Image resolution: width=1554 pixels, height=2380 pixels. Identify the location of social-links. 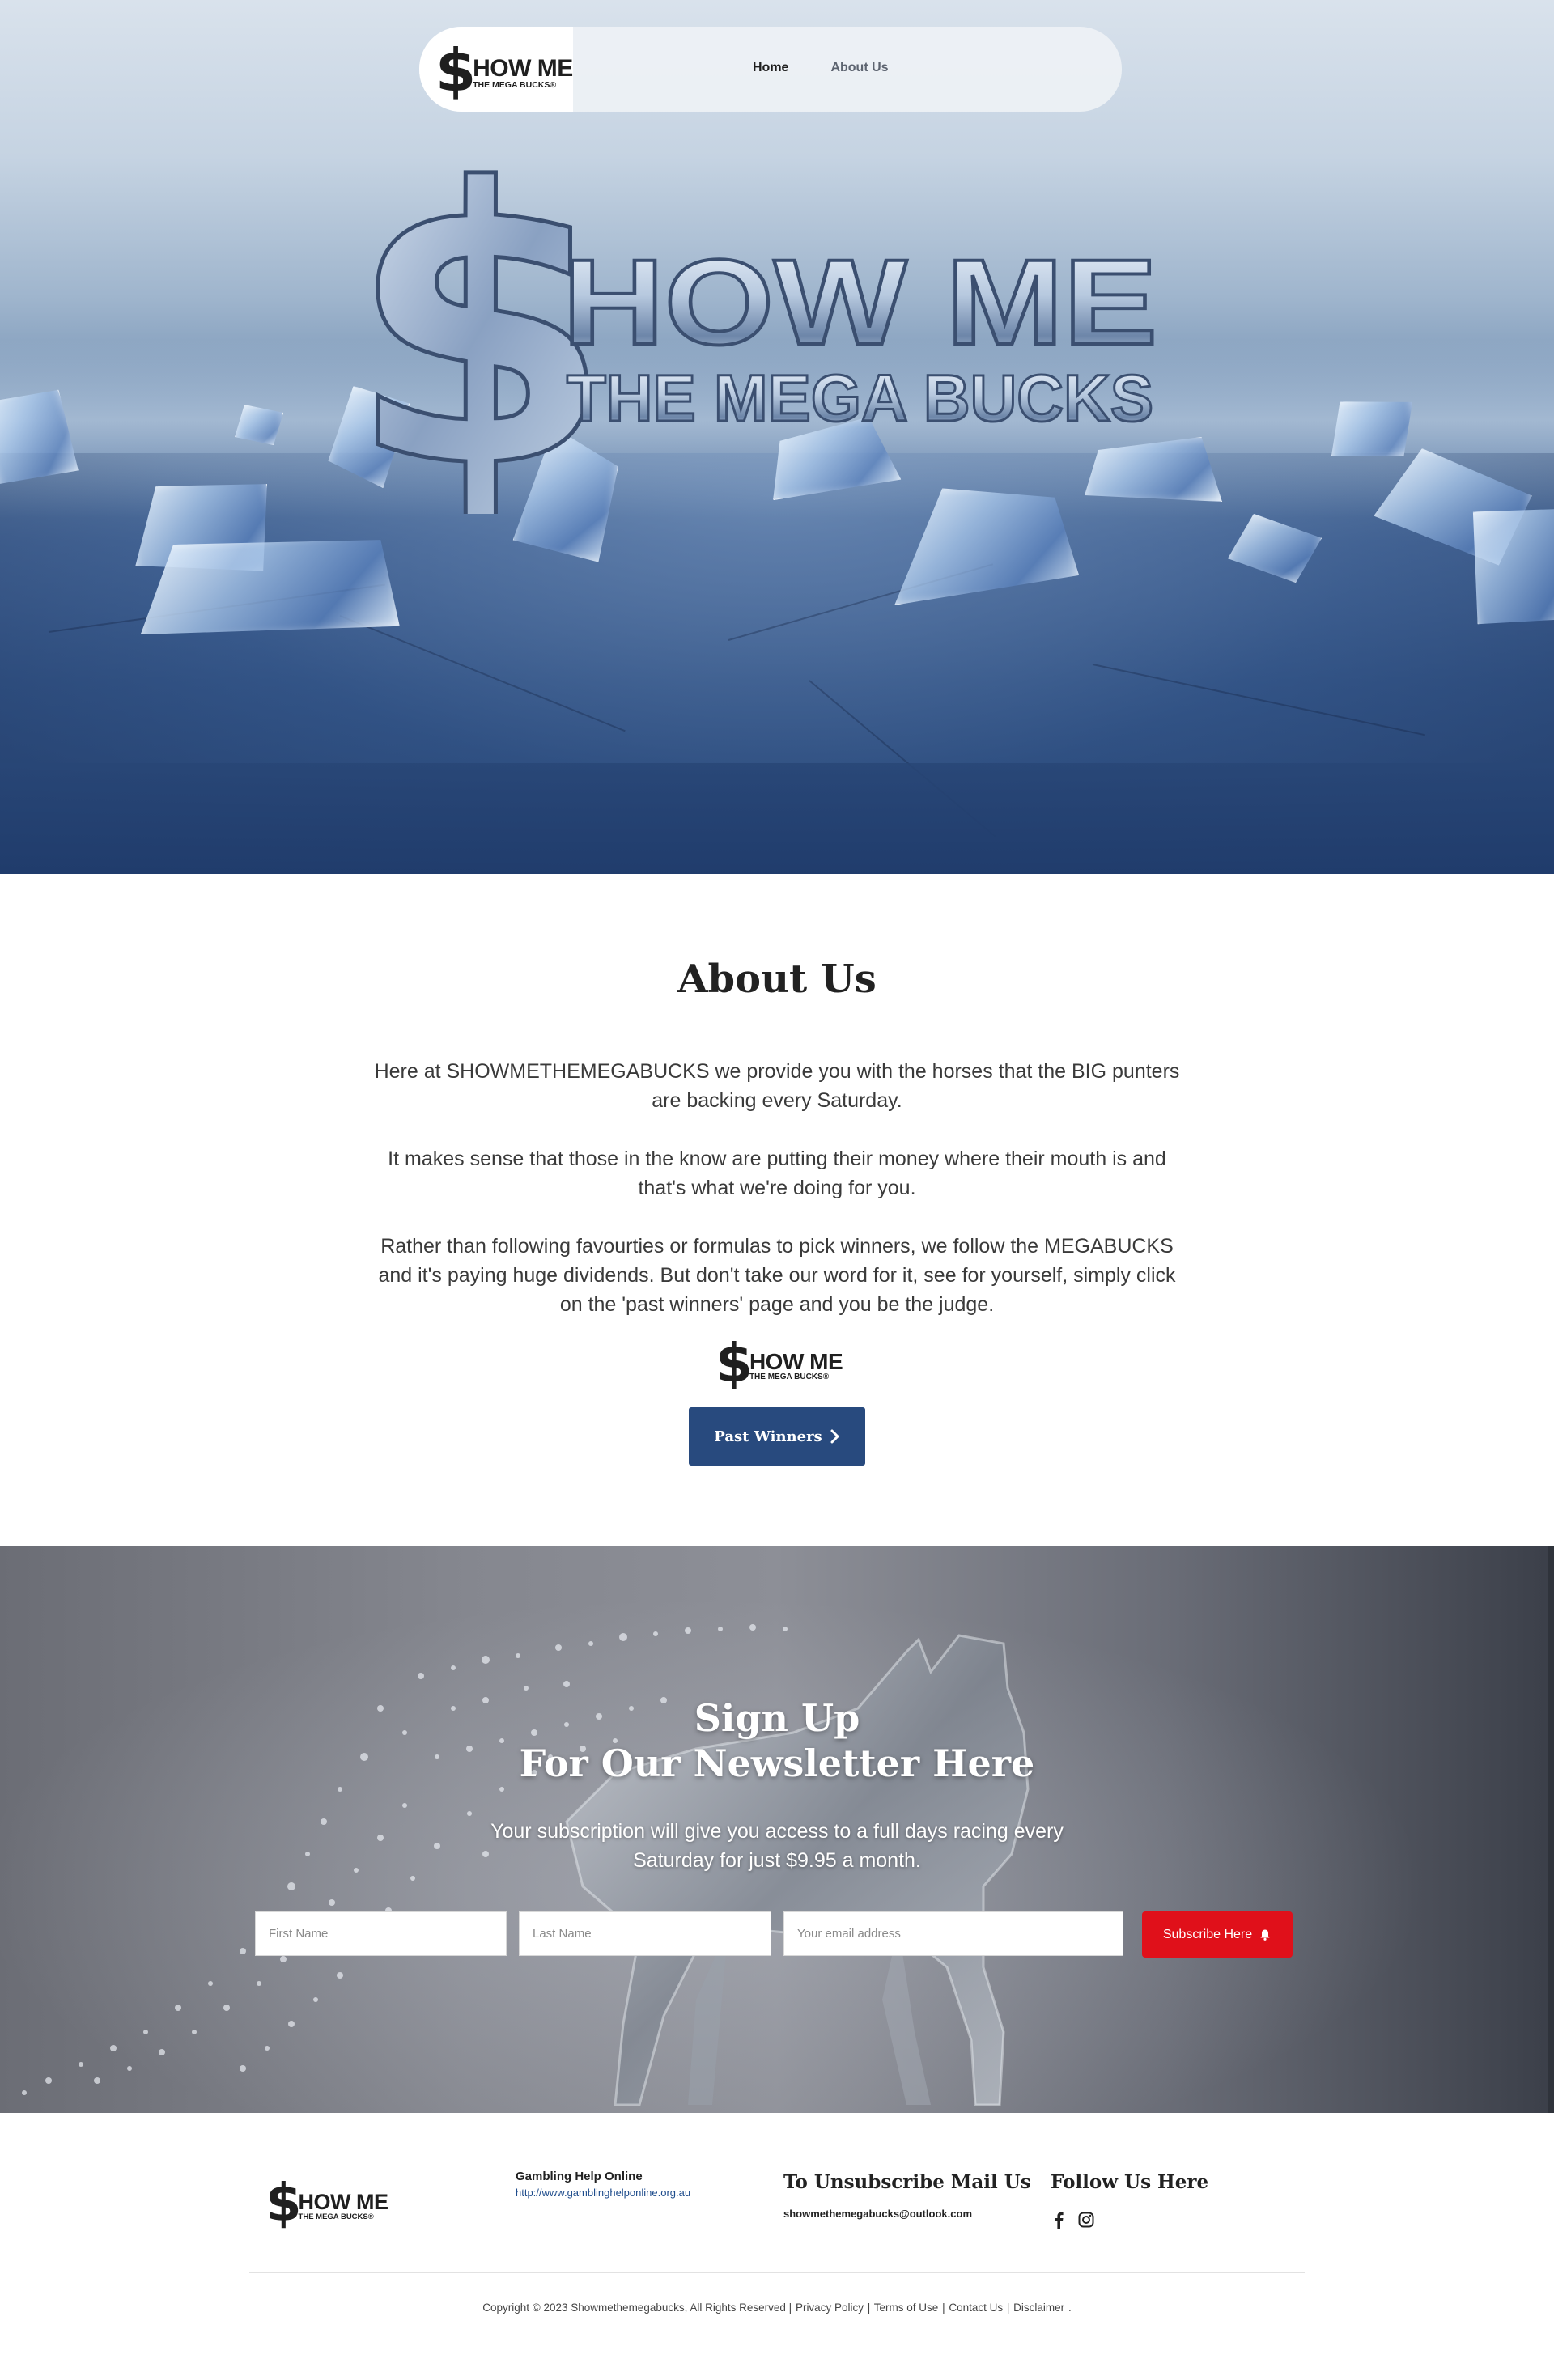
(1072, 2220).